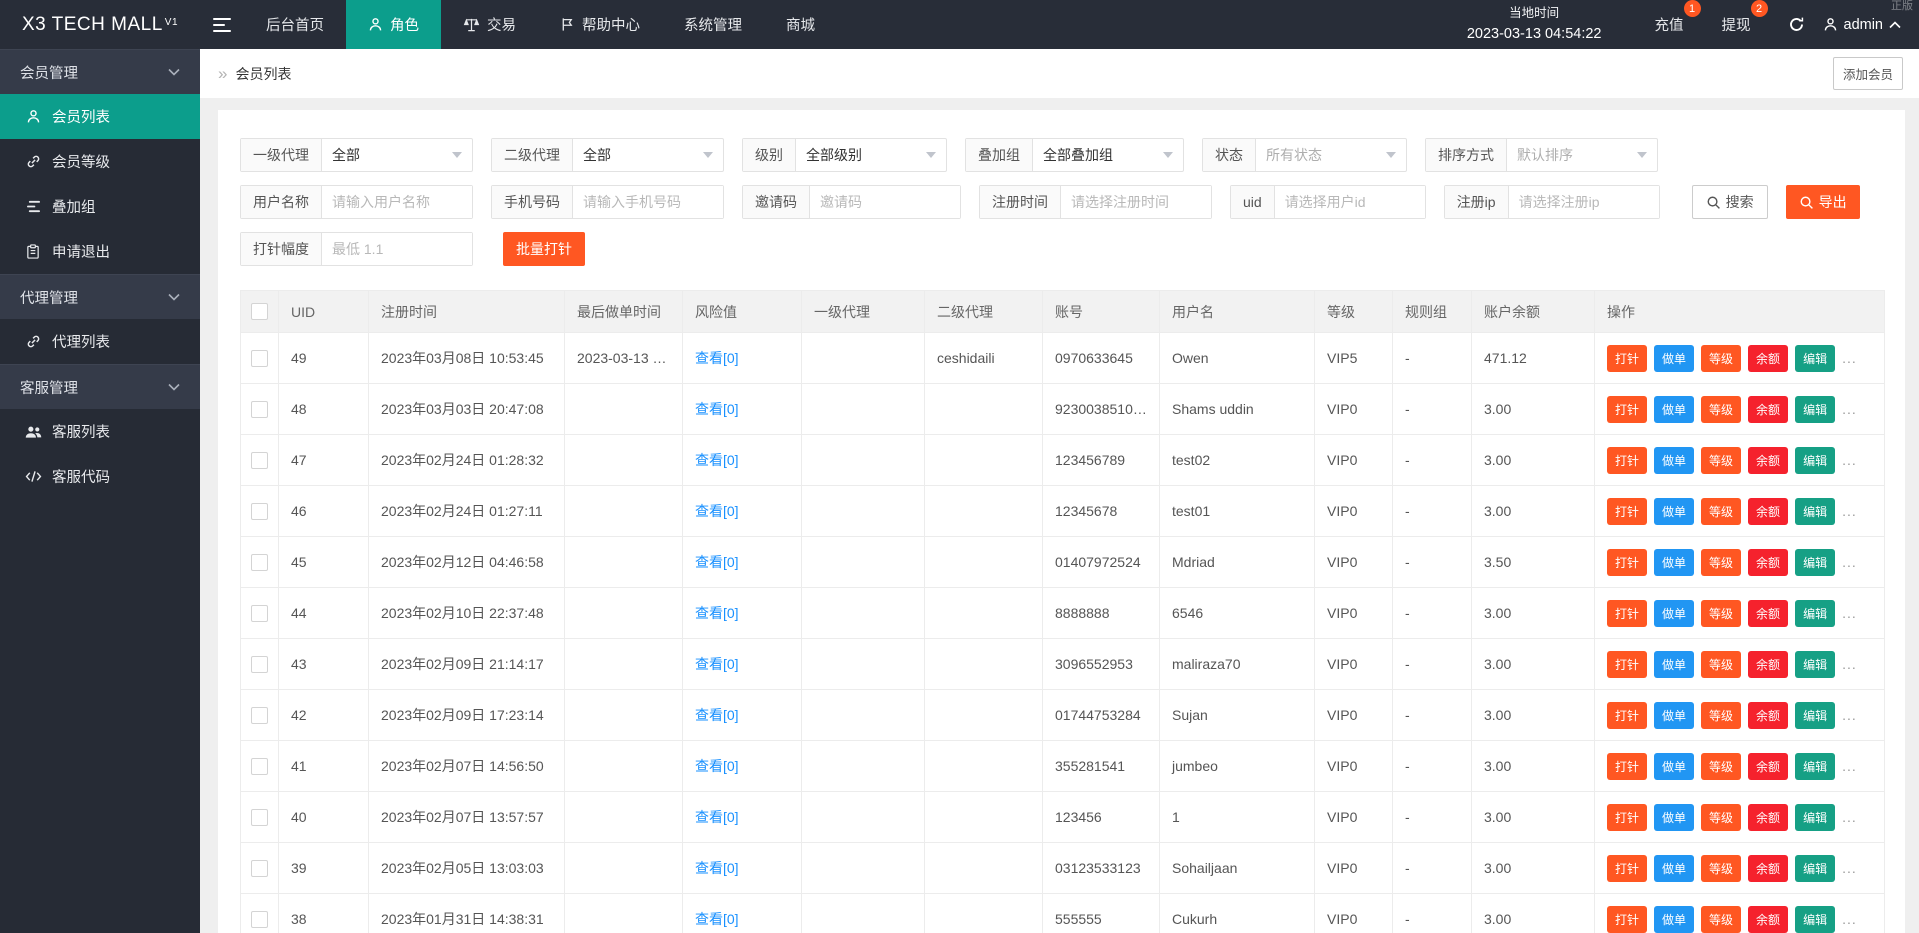 The image size is (1919, 933). What do you see at coordinates (397, 155) in the screenshot?
I see `filter-select-agent1: 全部` at bounding box center [397, 155].